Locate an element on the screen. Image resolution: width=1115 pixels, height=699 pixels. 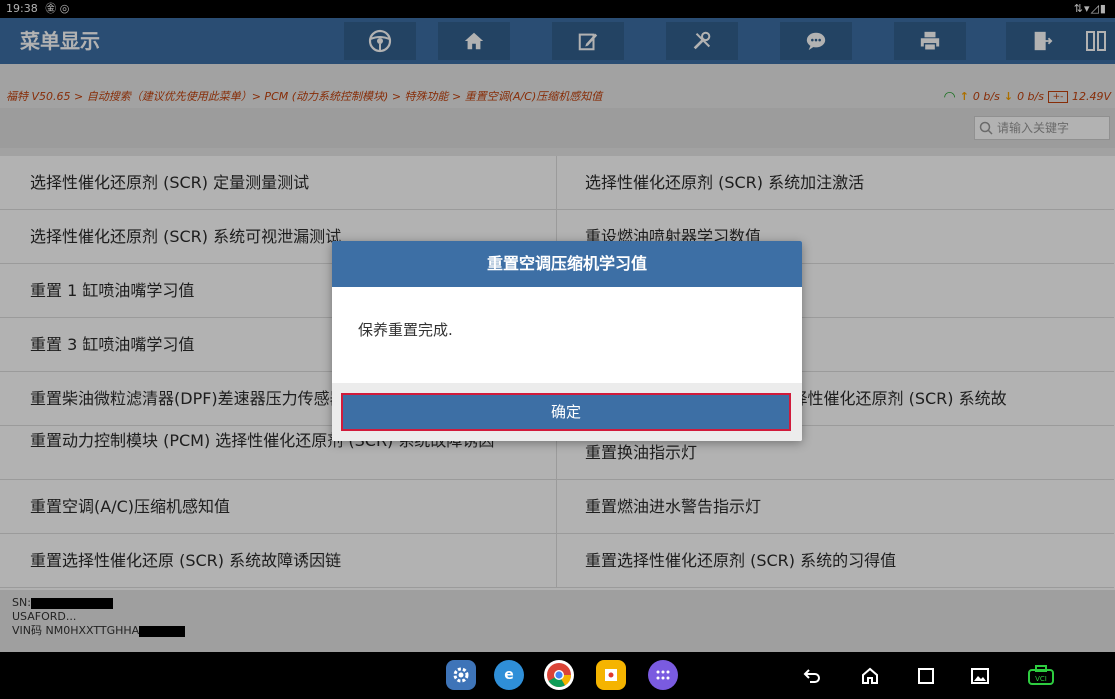
vci-icon: VCI is located at coordinates (1041, 676).